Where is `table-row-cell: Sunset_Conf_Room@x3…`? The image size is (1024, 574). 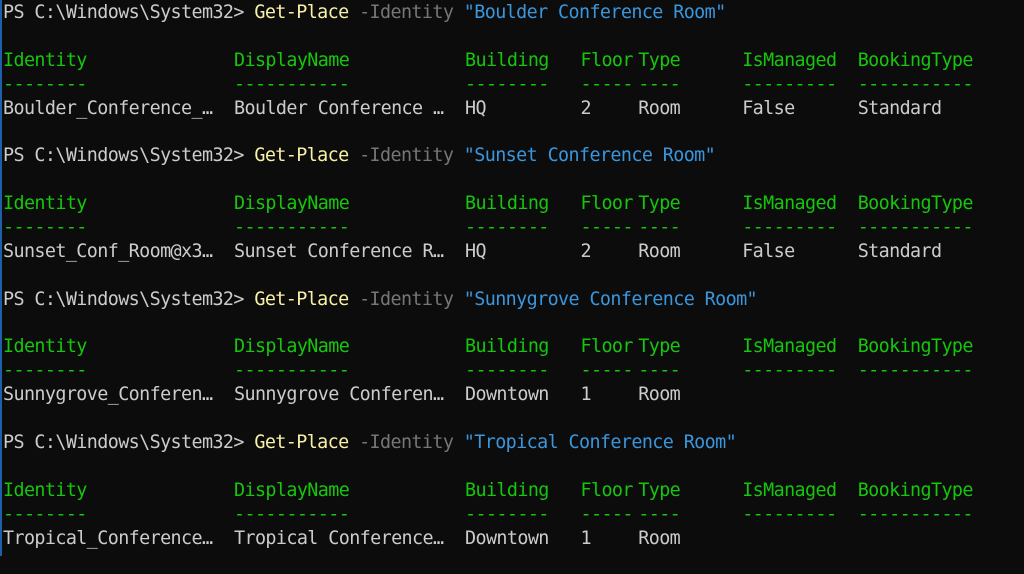
table-row-cell: Sunset_Conf_Room@x3… is located at coordinates (108, 251).